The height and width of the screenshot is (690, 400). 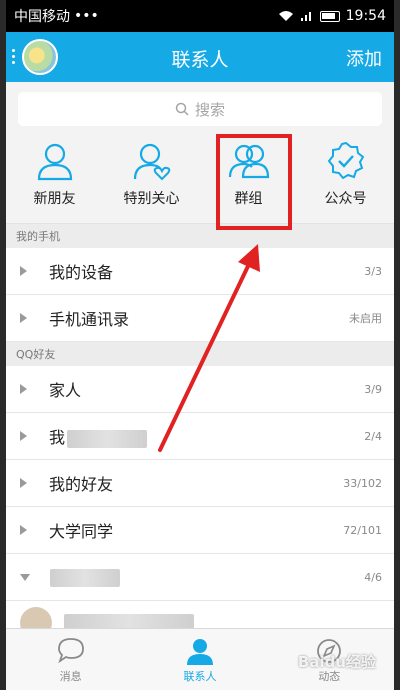 What do you see at coordinates (373, 389) in the screenshot?
I see `group-count: 3/9` at bounding box center [373, 389].